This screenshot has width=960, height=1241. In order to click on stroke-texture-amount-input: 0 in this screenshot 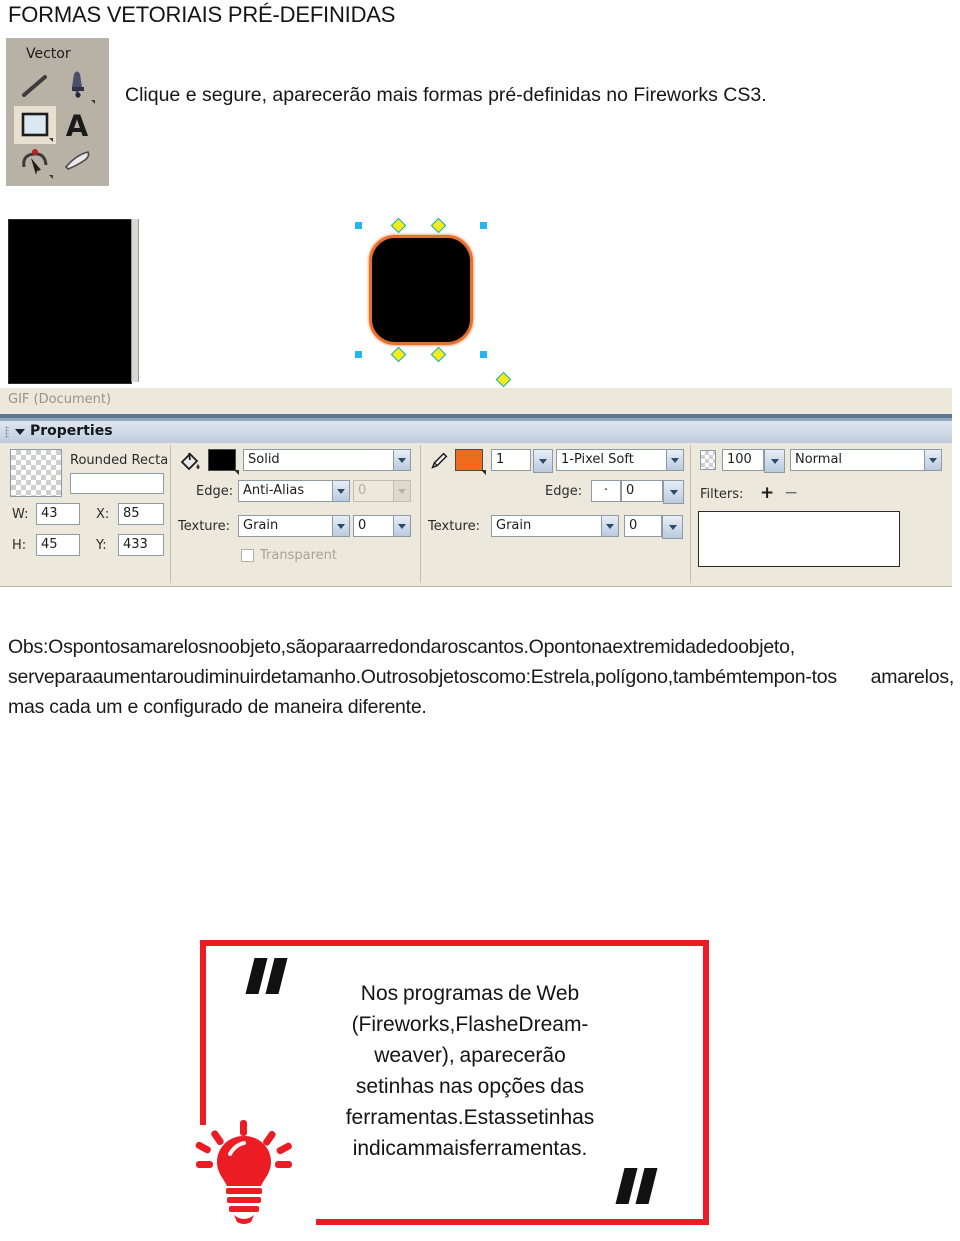, I will do `click(643, 526)`.